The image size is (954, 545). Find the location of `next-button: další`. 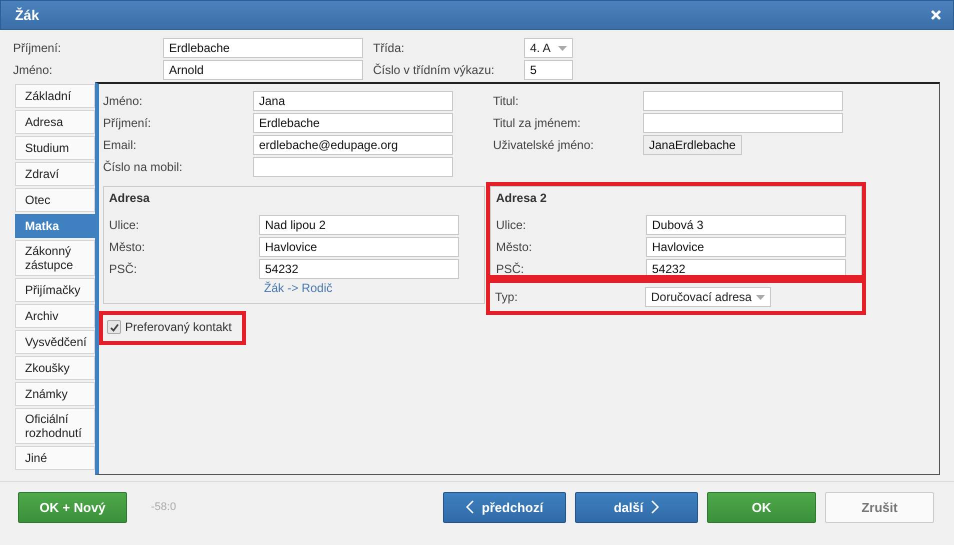

next-button: další is located at coordinates (636, 507).